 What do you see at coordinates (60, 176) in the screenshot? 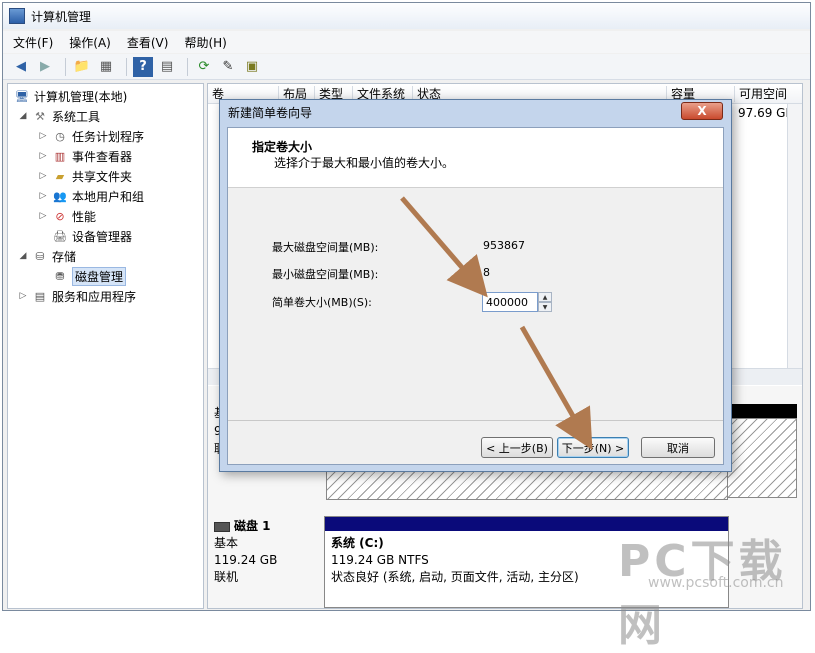
I see `shared-folder-icon: ▰` at bounding box center [60, 176].